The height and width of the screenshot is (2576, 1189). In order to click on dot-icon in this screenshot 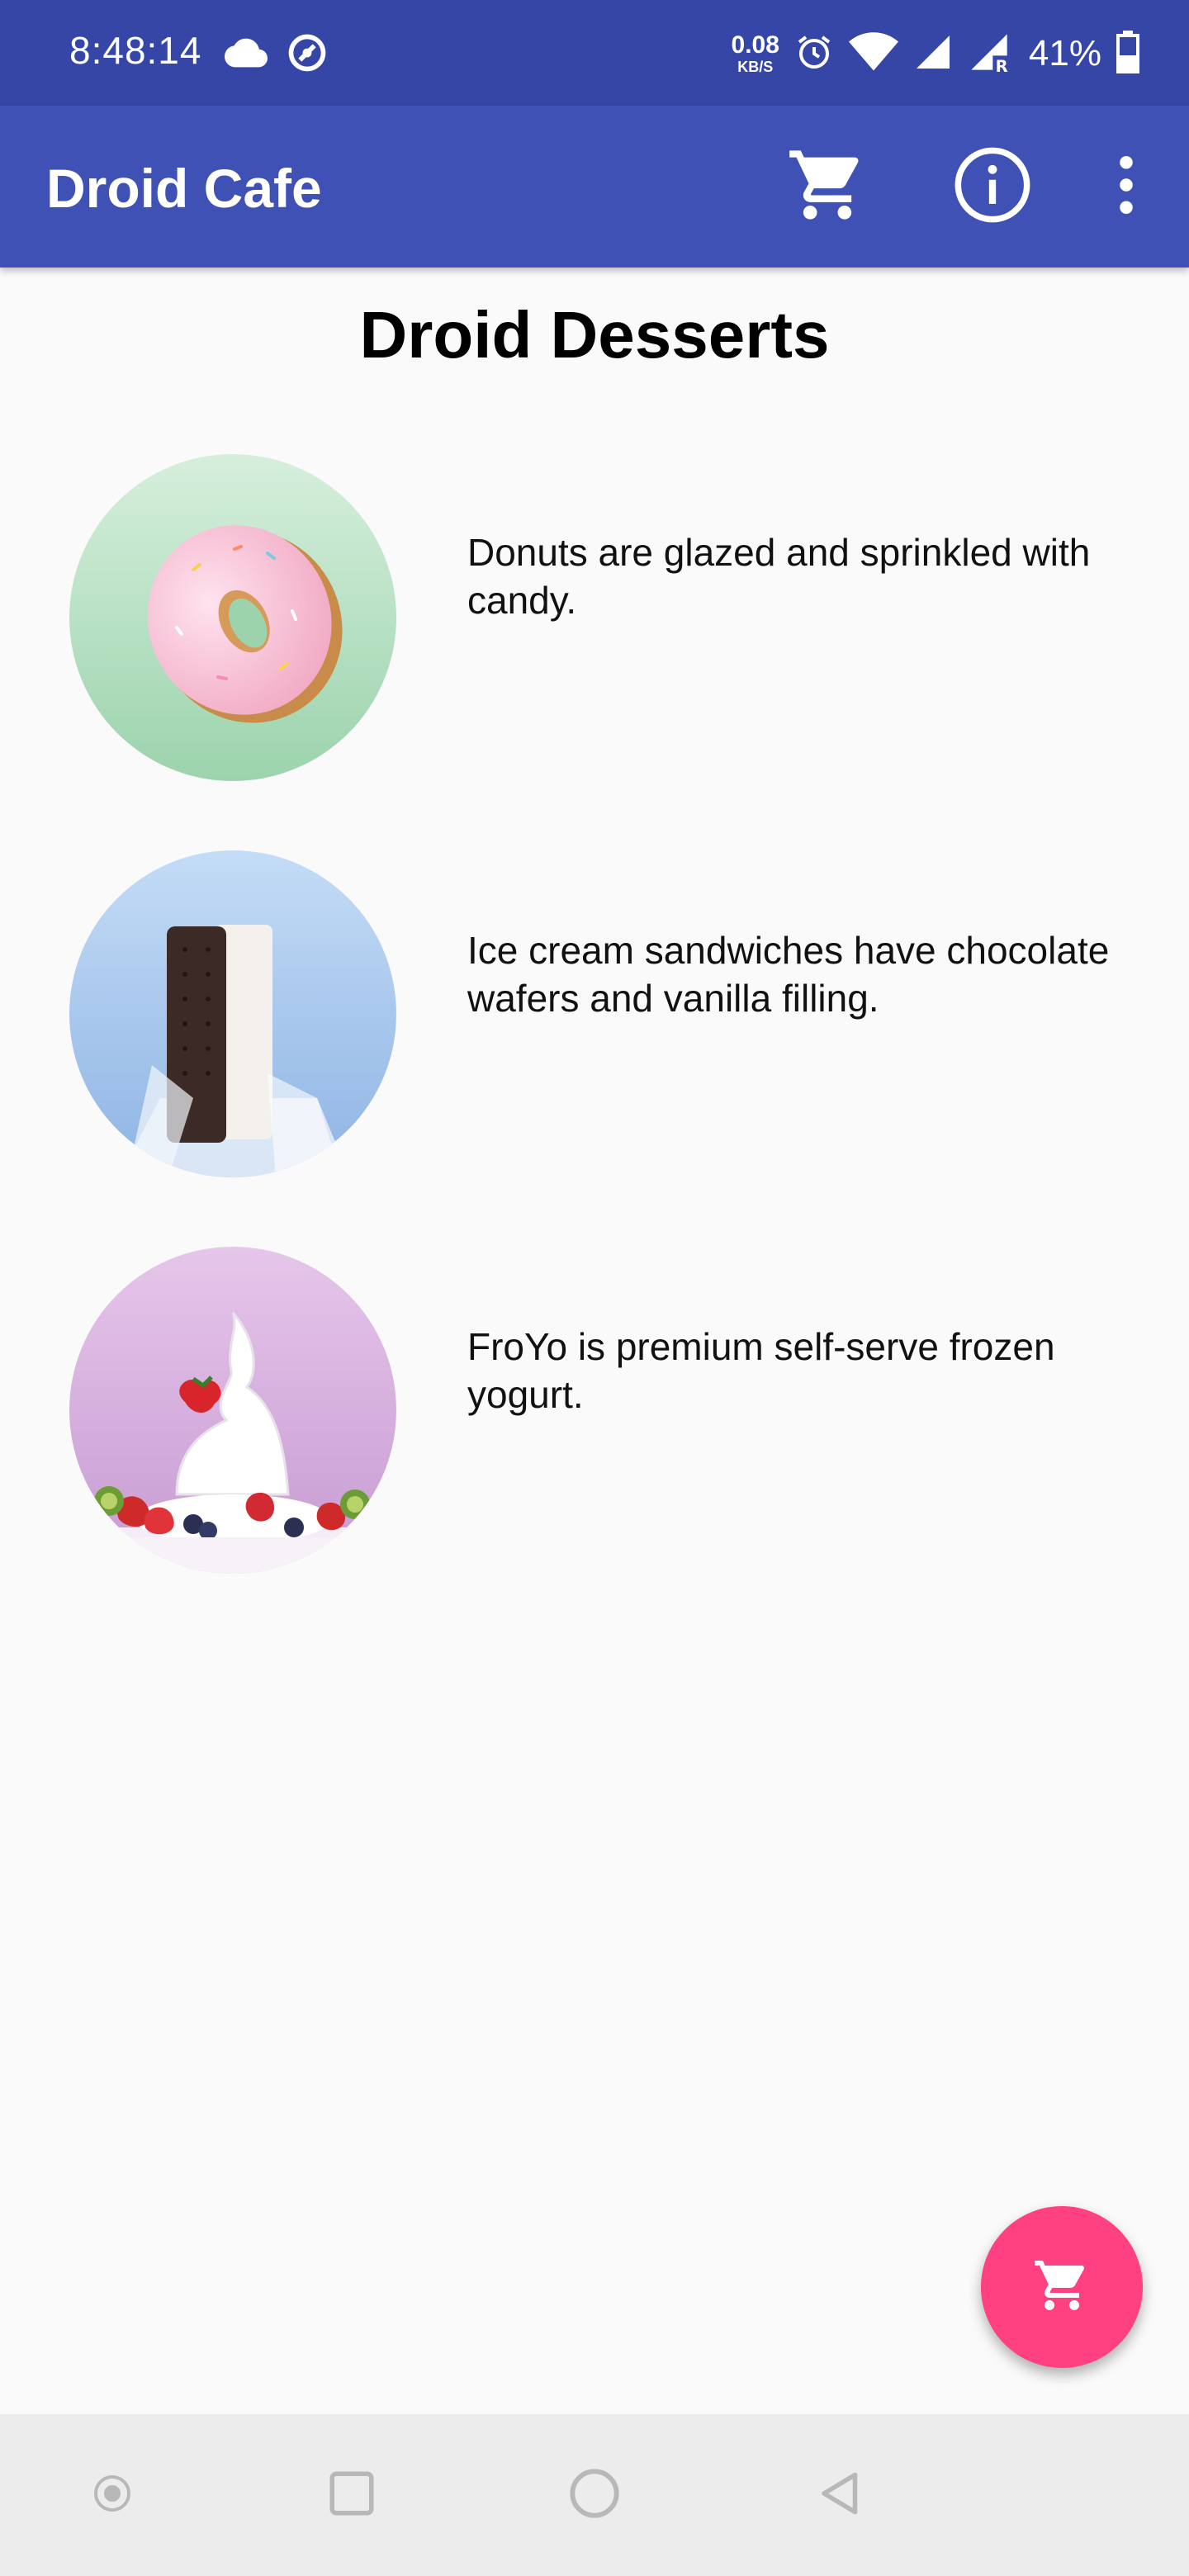, I will do `click(112, 2495)`.